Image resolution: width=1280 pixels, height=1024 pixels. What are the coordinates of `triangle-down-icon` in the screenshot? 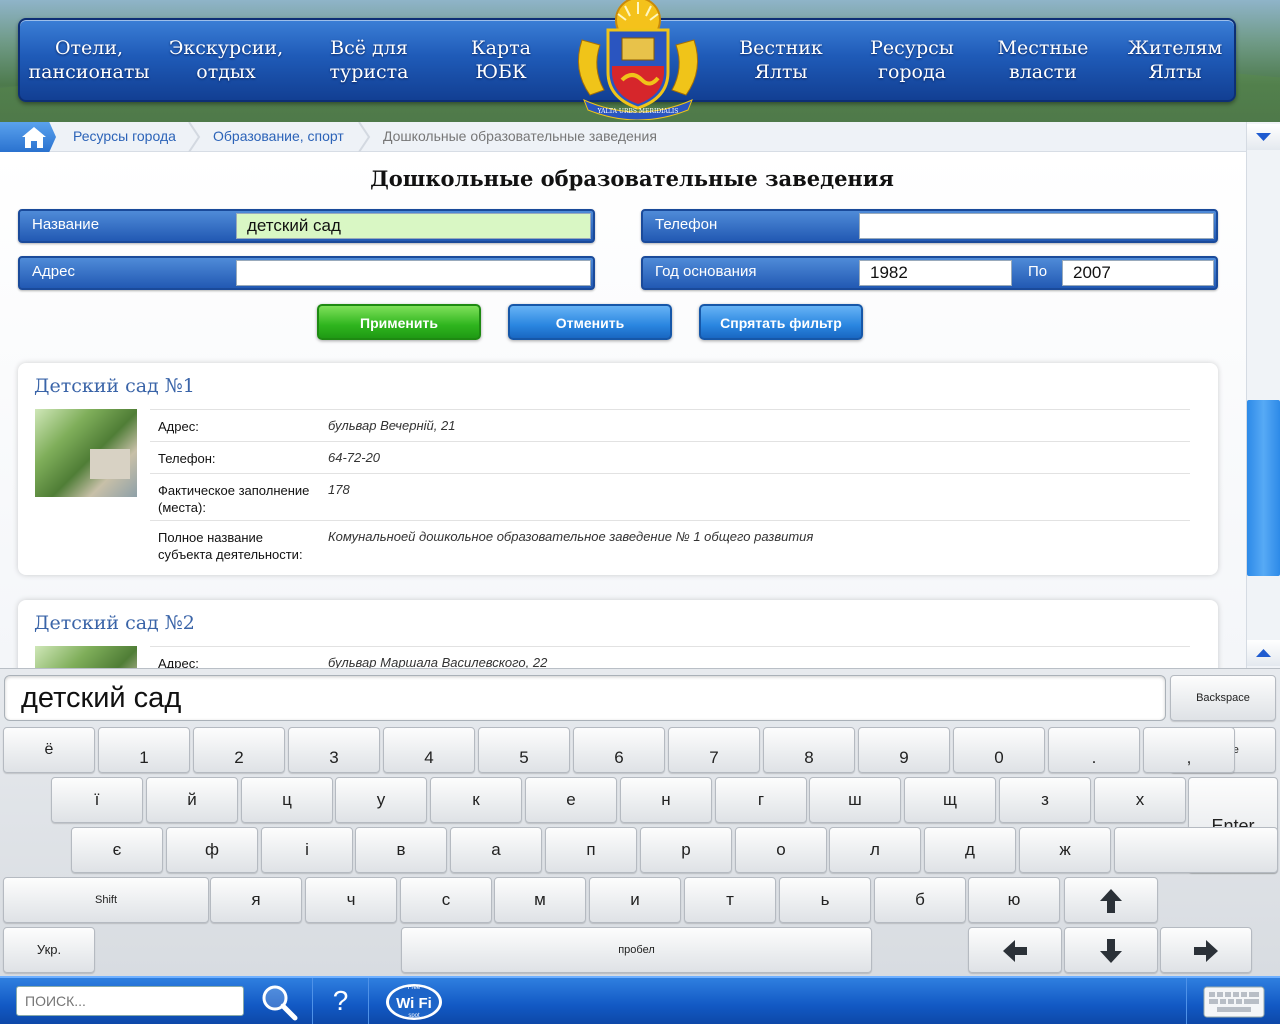 It's located at (1263, 137).